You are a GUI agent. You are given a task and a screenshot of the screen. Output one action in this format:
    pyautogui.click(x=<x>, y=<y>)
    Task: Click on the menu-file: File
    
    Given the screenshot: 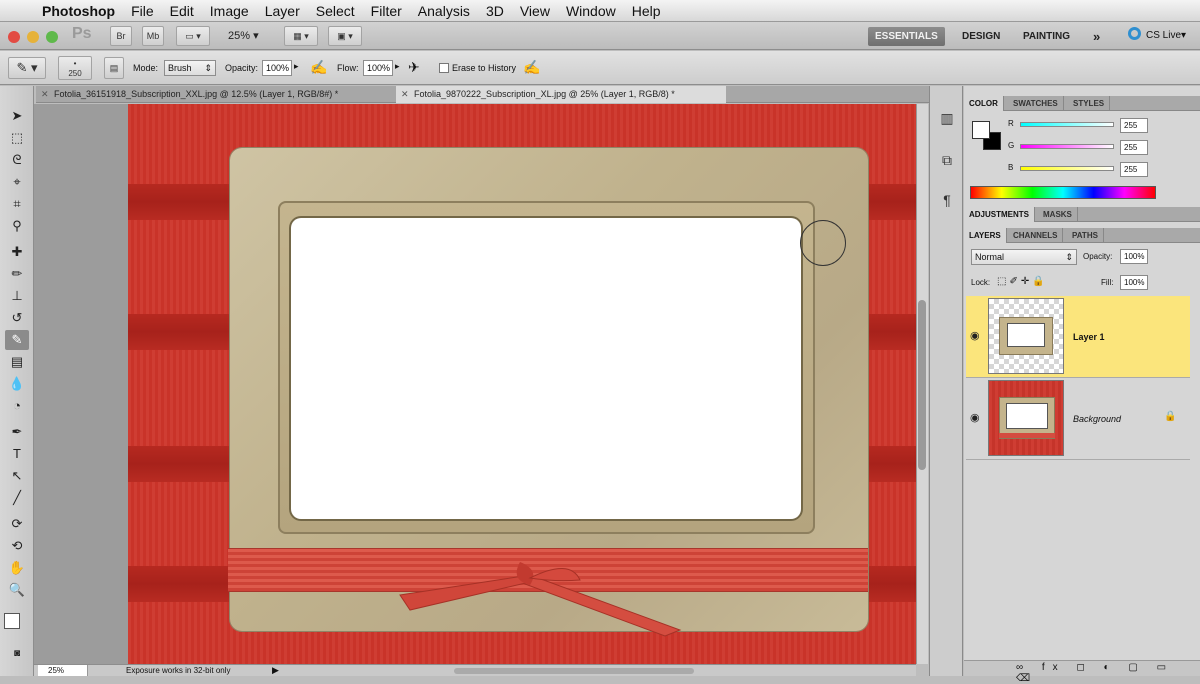 What is the action you would take?
    pyautogui.click(x=142, y=11)
    